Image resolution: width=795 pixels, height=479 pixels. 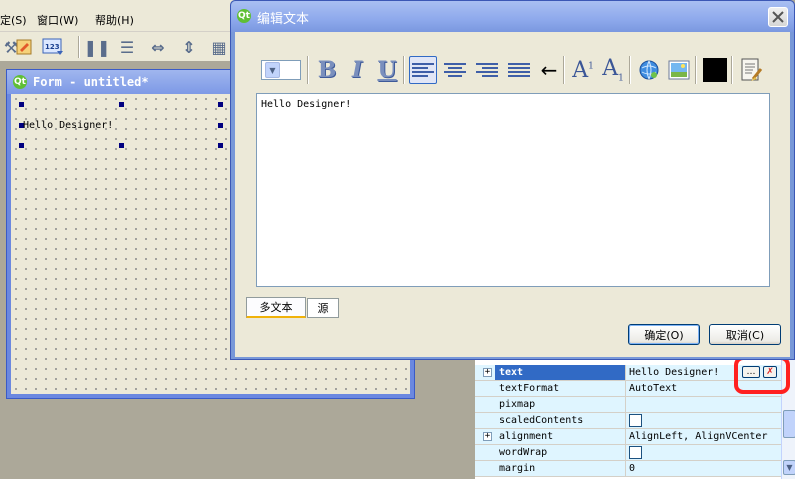 I want to click on globe-link-icon, so click(x=649, y=70).